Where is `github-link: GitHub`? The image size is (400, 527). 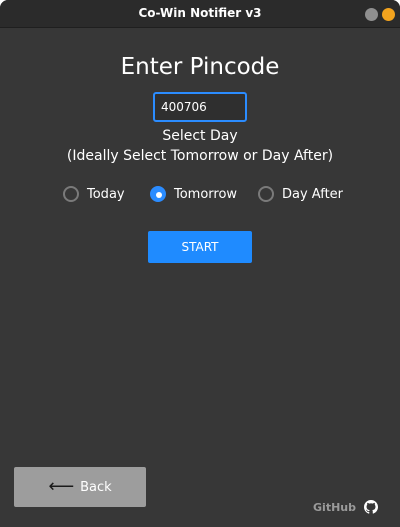
github-link: GitHub is located at coordinates (345, 507).